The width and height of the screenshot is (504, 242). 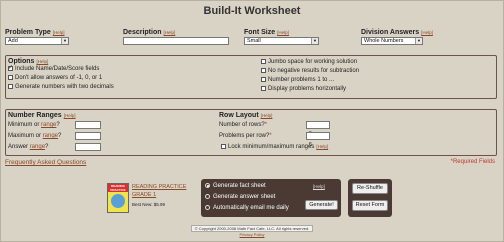 I want to click on division-answers-select: Whole Numbers ▼, so click(x=392, y=41).